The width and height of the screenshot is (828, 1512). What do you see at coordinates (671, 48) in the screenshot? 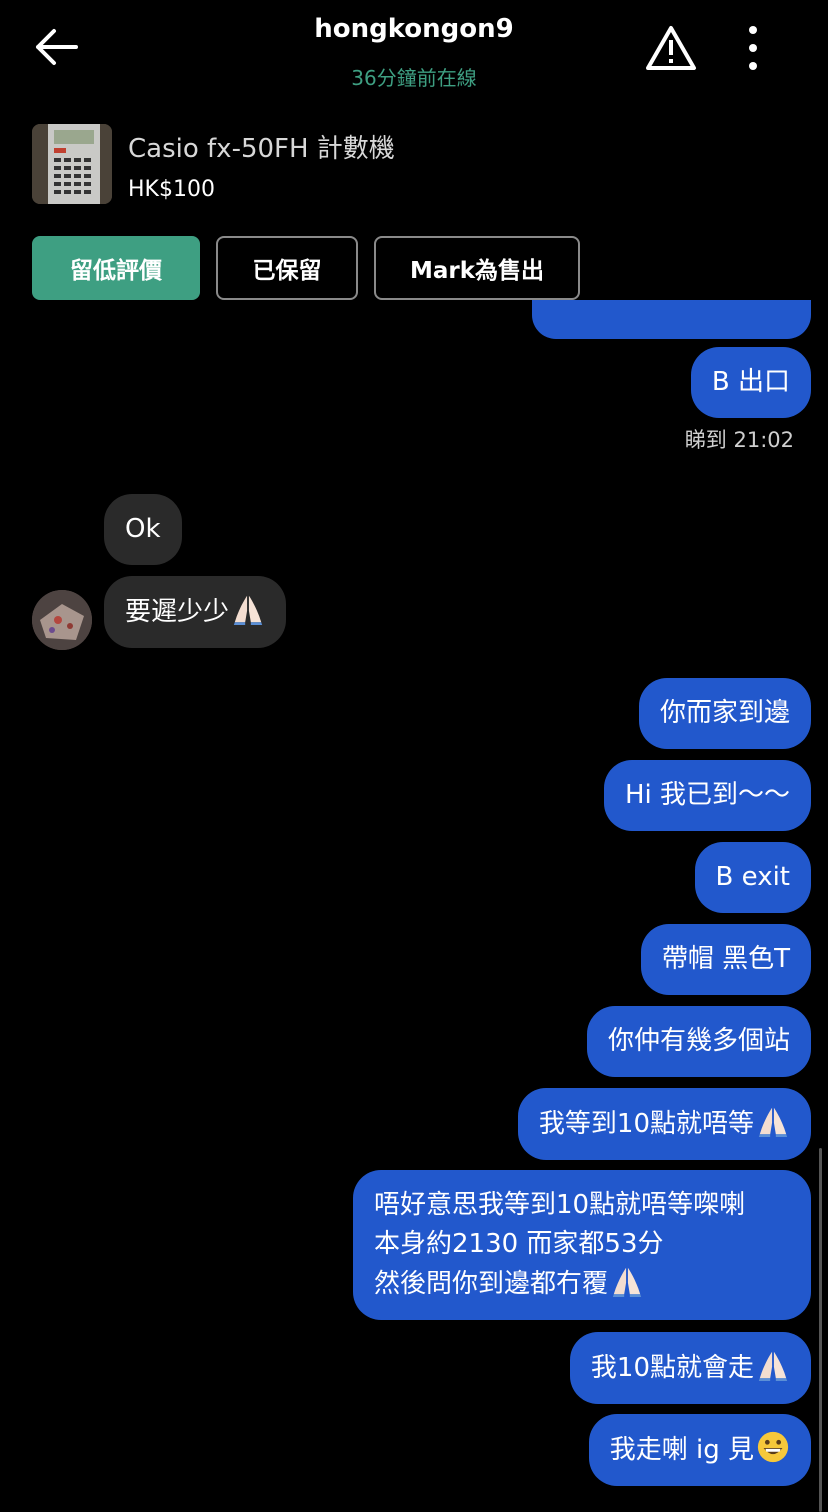
I see `report-warning-icon` at bounding box center [671, 48].